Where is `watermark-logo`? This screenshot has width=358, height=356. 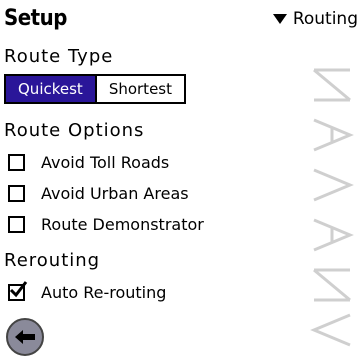 watermark-logo is located at coordinates (332, 207).